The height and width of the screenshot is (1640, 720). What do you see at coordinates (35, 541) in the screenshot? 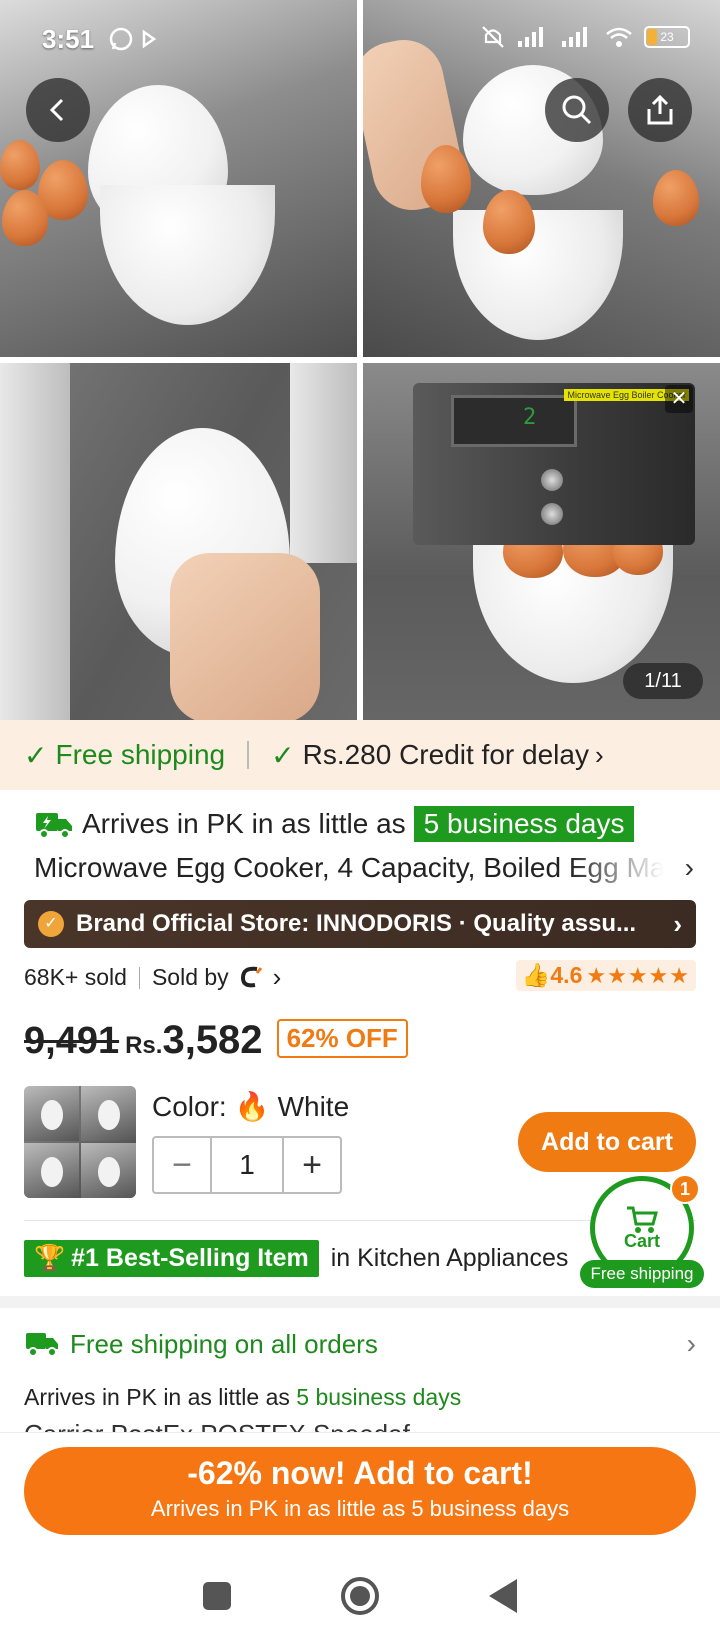
I see `microwave-door` at bounding box center [35, 541].